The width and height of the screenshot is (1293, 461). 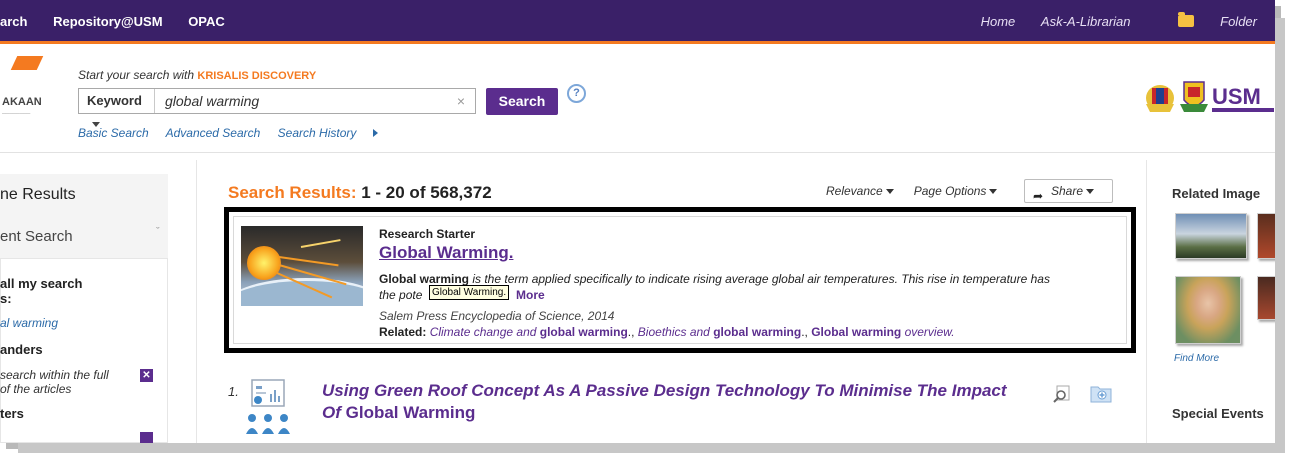 What do you see at coordinates (233, 391) in the screenshot?
I see `result-number: 1.` at bounding box center [233, 391].